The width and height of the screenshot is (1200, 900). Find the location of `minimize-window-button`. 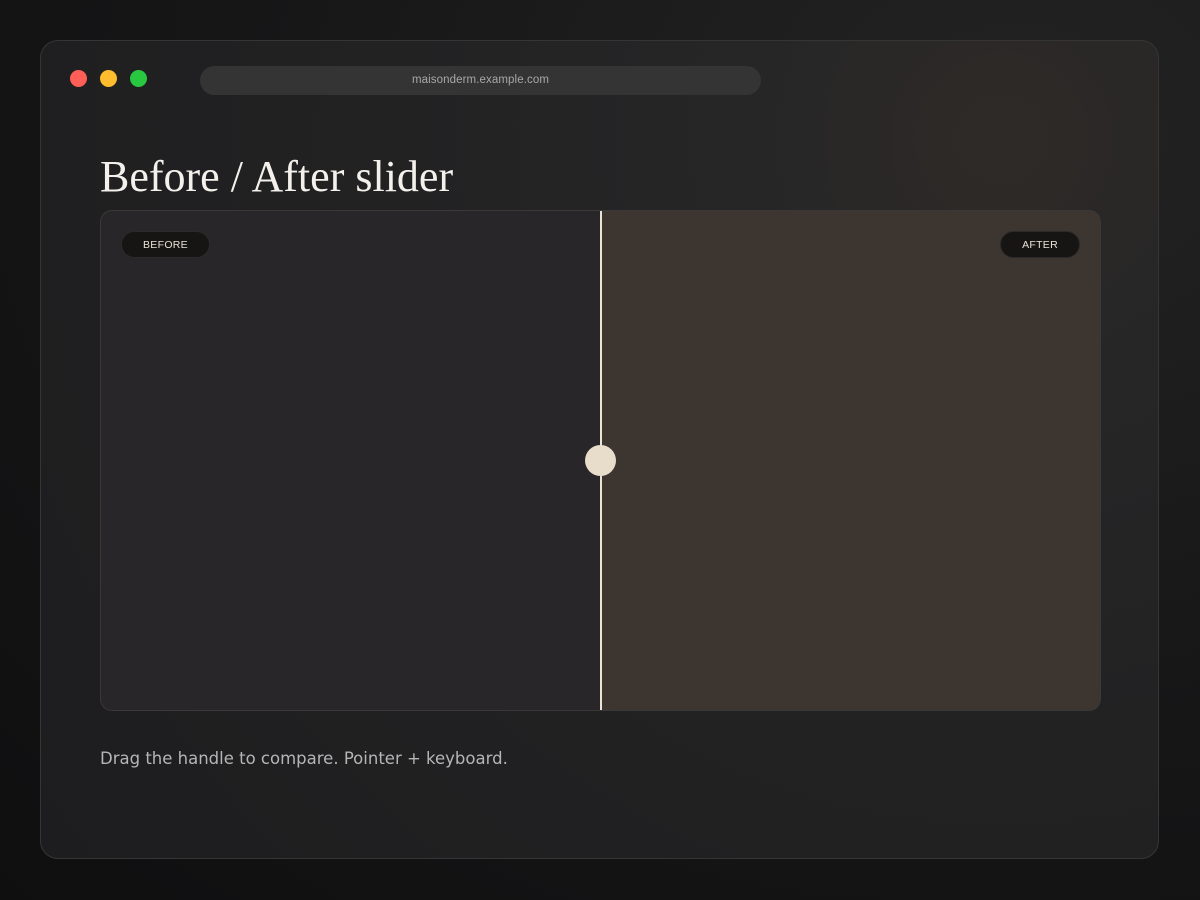

minimize-window-button is located at coordinates (108, 78).